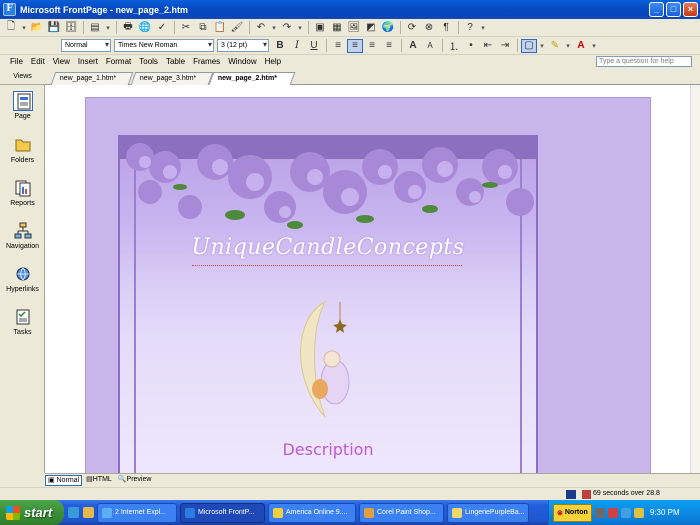 The width and height of the screenshot is (700, 525). Describe the element at coordinates (86, 45) in the screenshot. I see `style-combo: Normal` at that location.